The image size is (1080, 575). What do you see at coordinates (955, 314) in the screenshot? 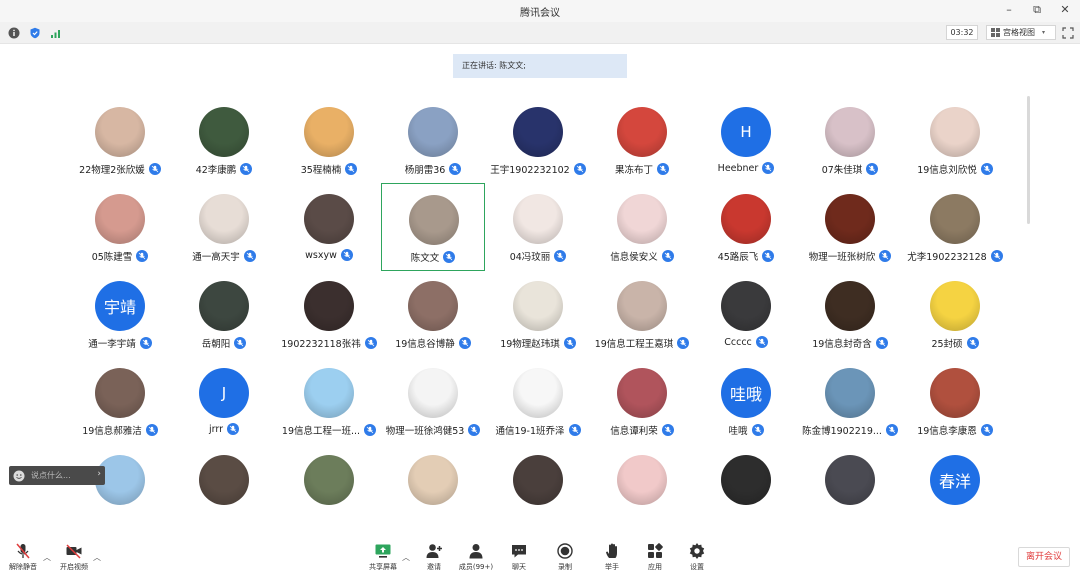
I see `participant-tile: 25封硕` at bounding box center [955, 314].